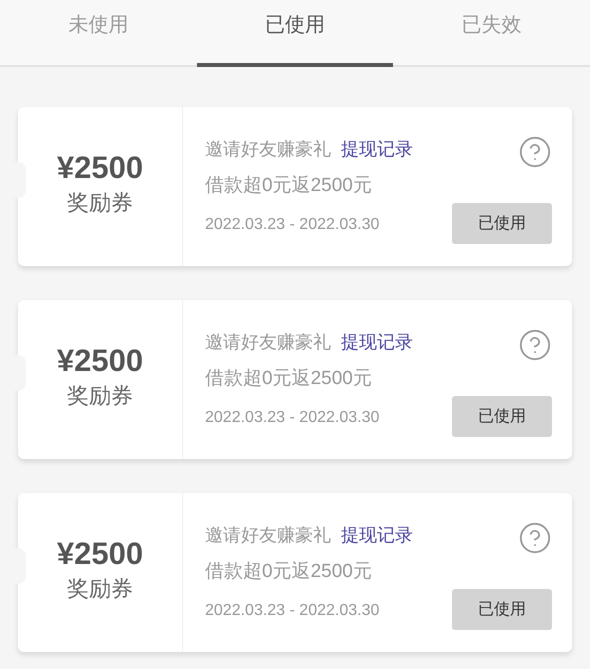  What do you see at coordinates (295, 33) in the screenshot?
I see `tab: 已使用` at bounding box center [295, 33].